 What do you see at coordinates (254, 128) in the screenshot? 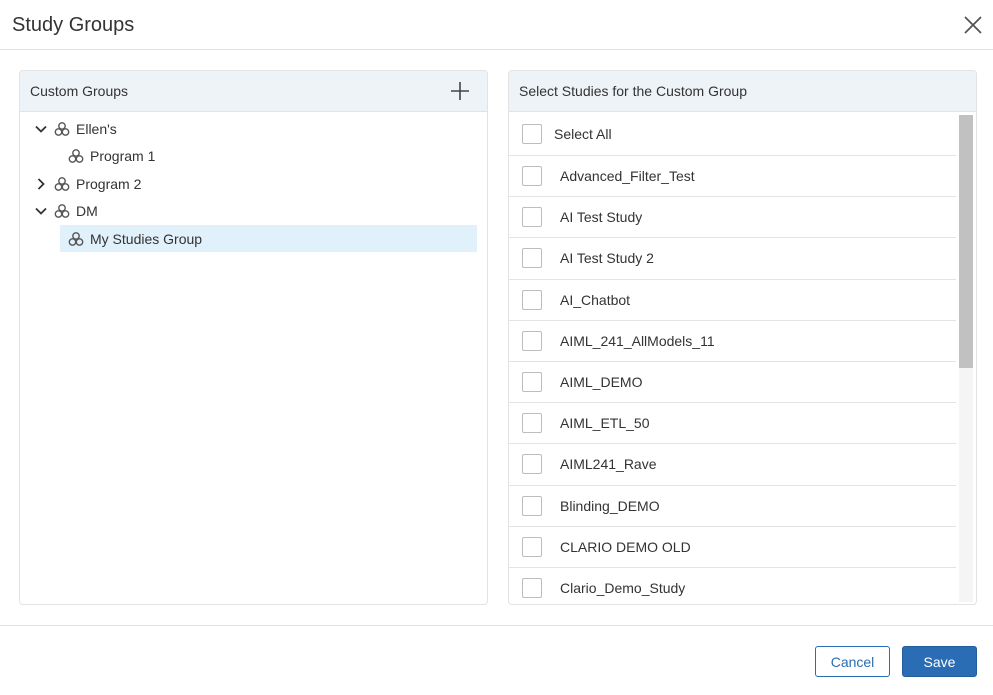
I see `tree-node: Ellen's` at bounding box center [254, 128].